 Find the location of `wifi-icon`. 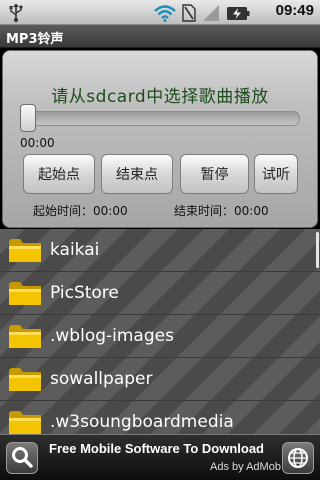

wifi-icon is located at coordinates (165, 13).